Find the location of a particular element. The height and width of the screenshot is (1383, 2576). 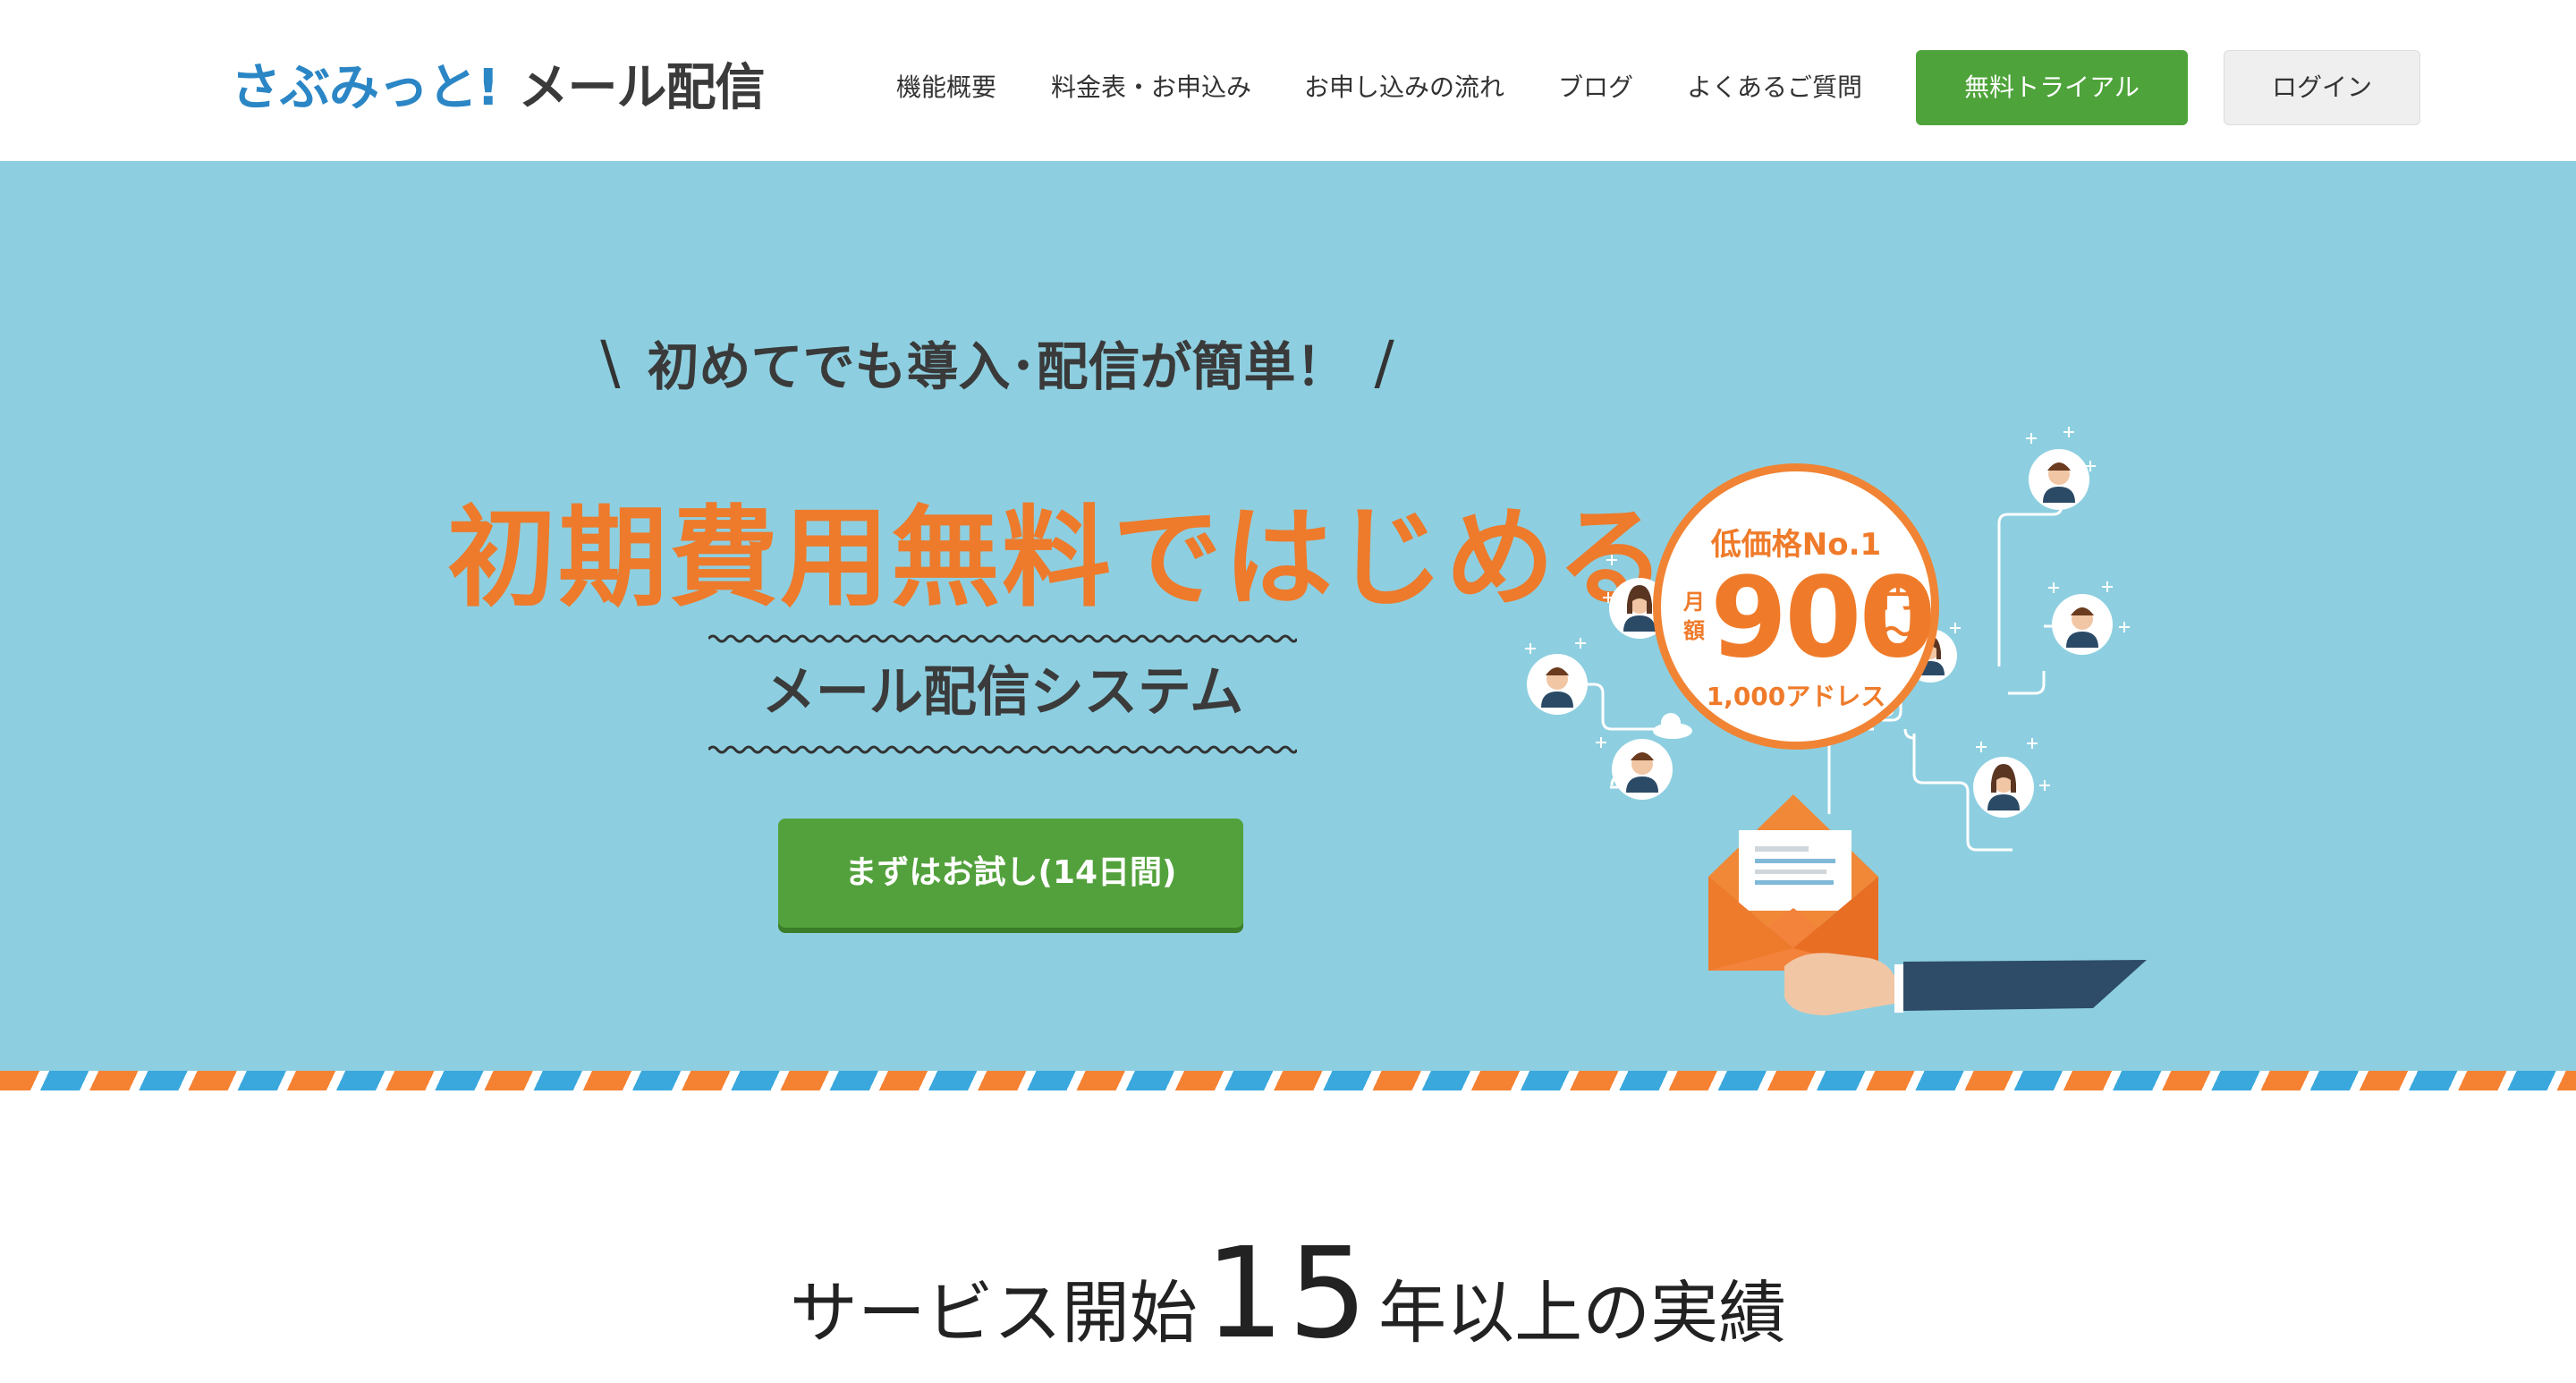

price-badge: 低価格No.1 月額 900 円 〜 1,000アドレス is located at coordinates (1796, 606).